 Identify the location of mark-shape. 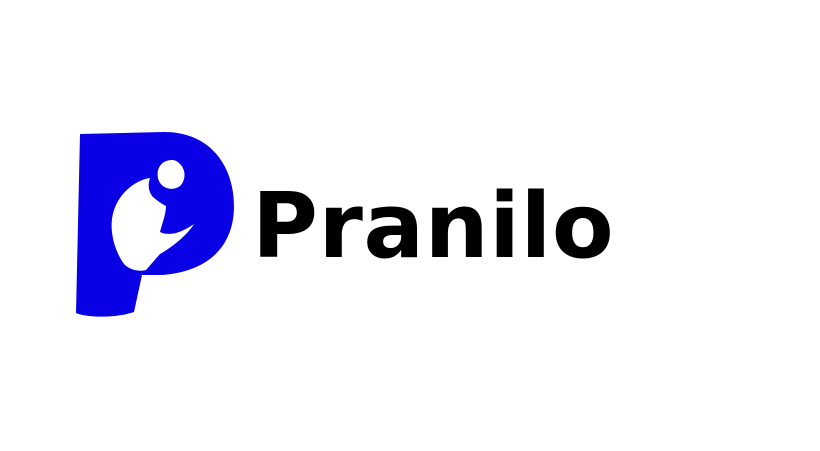
(155, 224).